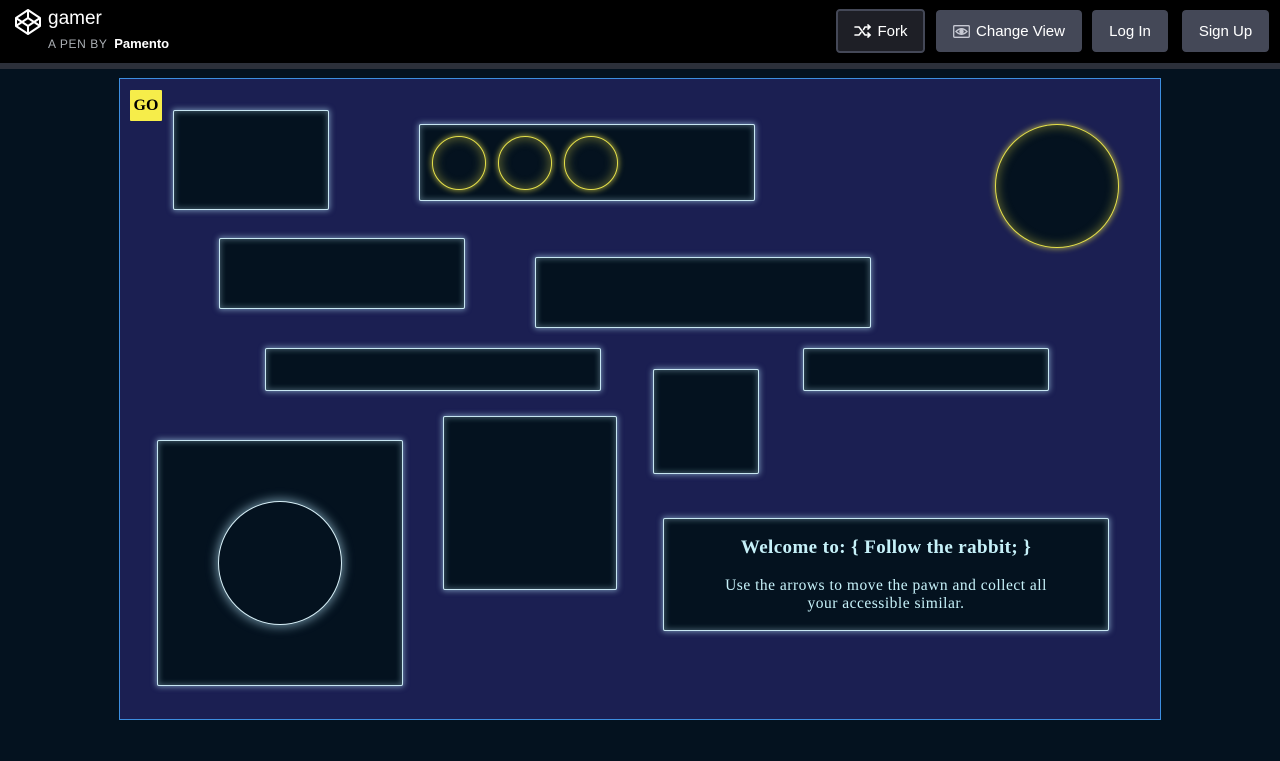 The height and width of the screenshot is (761, 1280). I want to click on go-button: GO, so click(146, 105).